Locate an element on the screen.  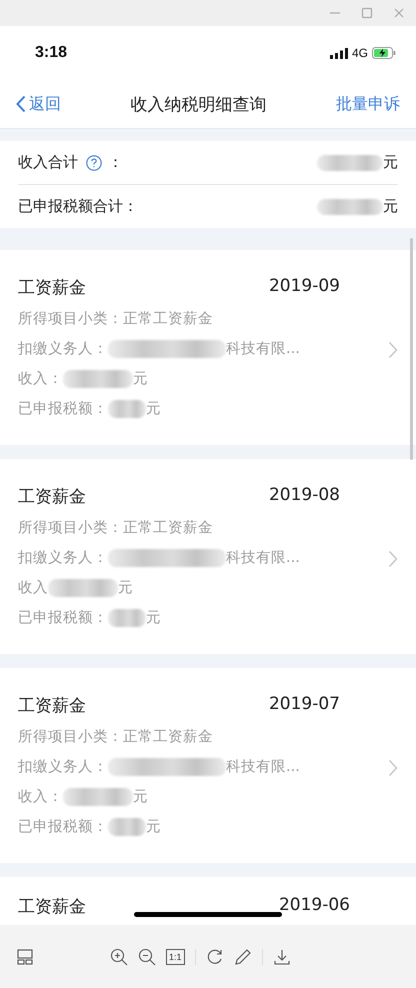
help-icon is located at coordinates (94, 162).